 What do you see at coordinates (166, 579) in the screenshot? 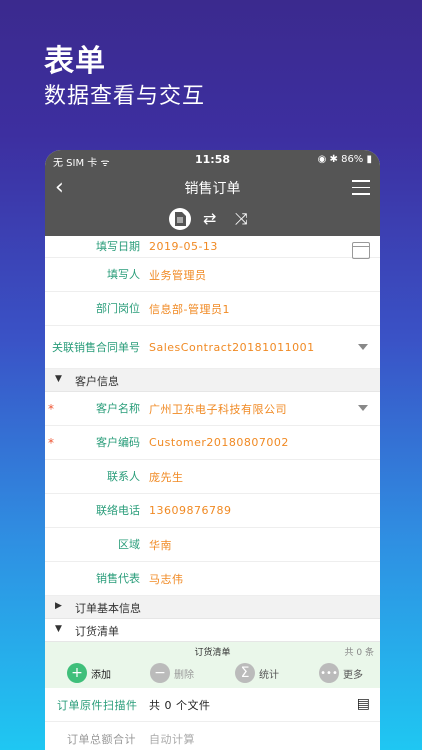
I see `field-value: 马志伟` at bounding box center [166, 579].